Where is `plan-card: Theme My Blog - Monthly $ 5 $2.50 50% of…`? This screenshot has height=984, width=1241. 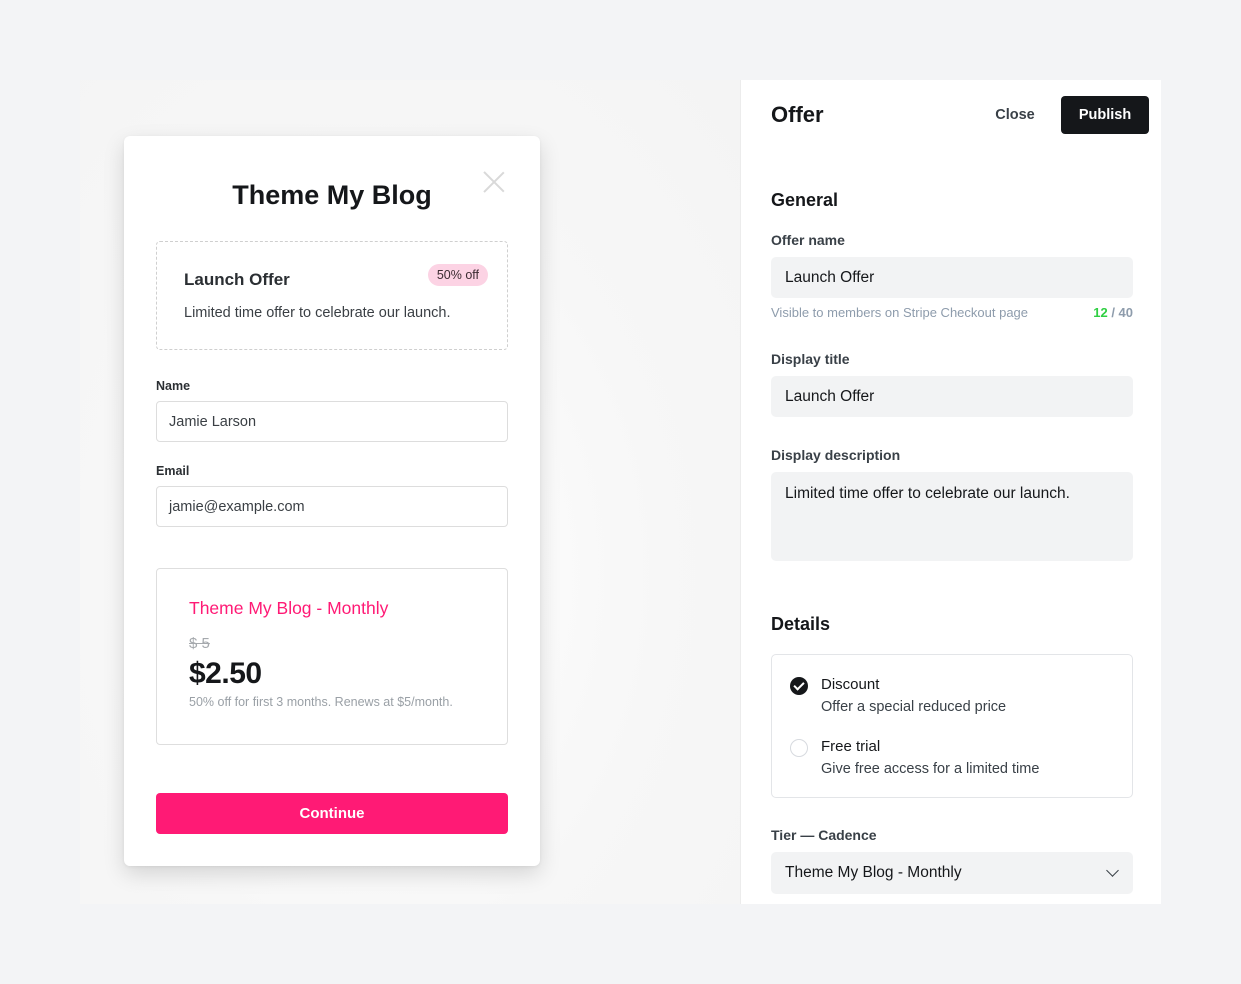
plan-card: Theme My Blog - Monthly $ 5 $2.50 50% of… is located at coordinates (332, 656).